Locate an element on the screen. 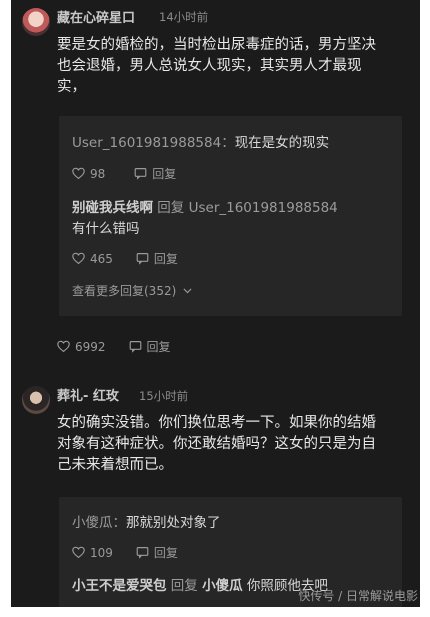  comment-text-line: 要是女的婚检的，当时检出尿毒症的话，男方坚决 is located at coordinates (216, 45).